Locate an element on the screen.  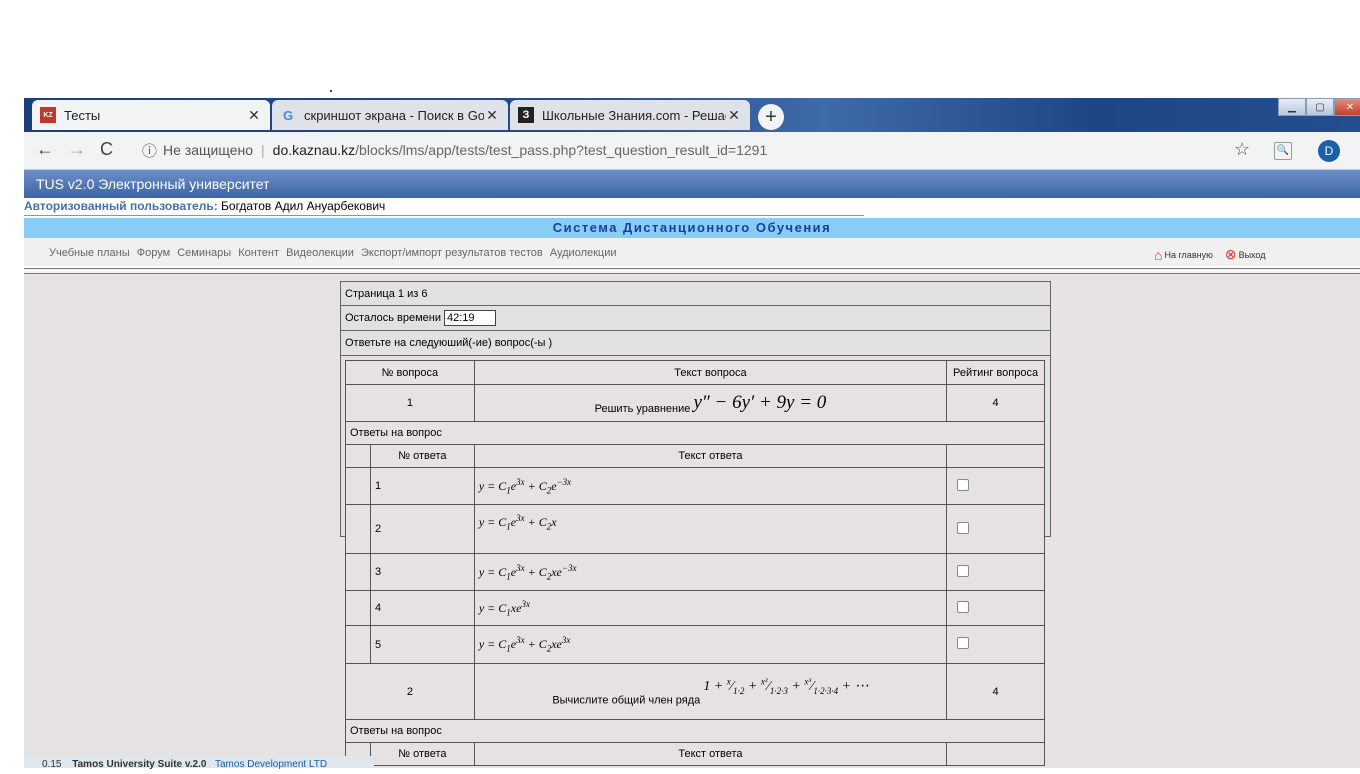
menu-item-content: Контент is located at coordinates (258, 253).